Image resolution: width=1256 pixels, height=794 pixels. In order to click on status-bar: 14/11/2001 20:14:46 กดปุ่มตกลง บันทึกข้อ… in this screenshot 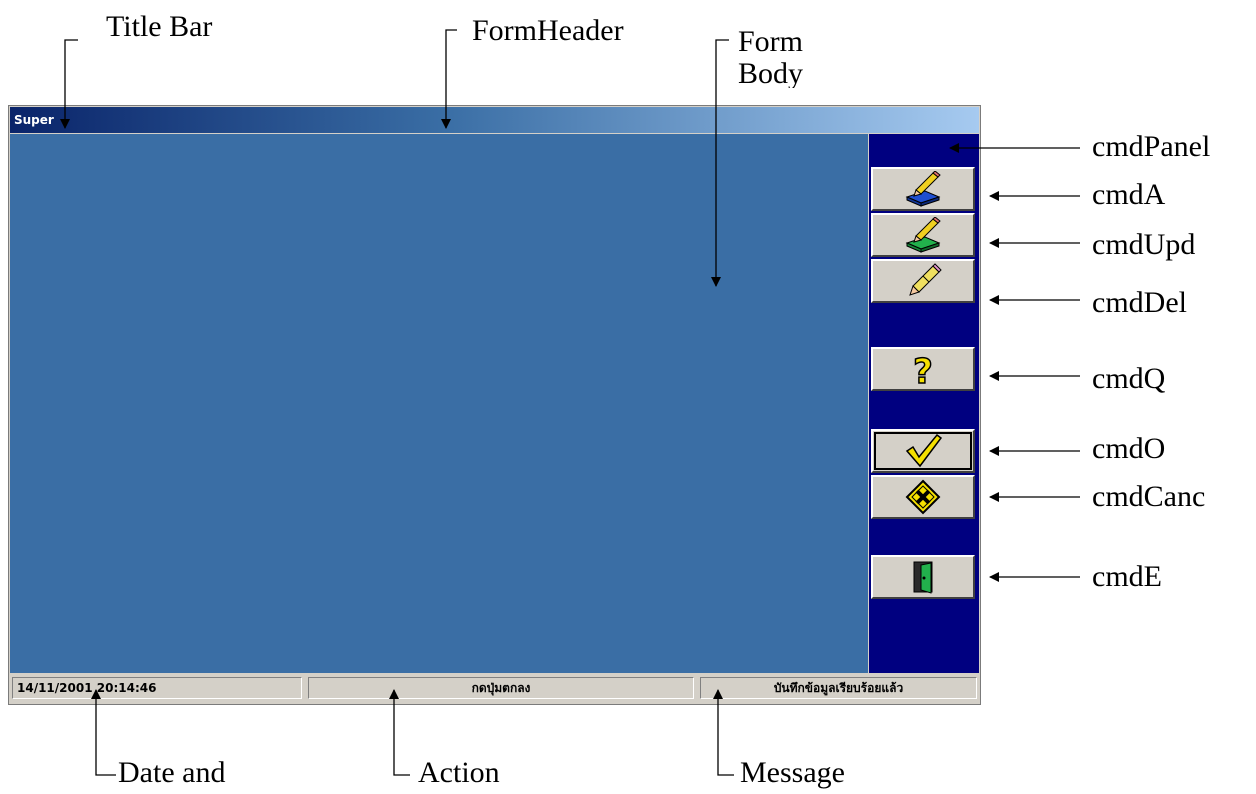, I will do `click(494, 688)`.